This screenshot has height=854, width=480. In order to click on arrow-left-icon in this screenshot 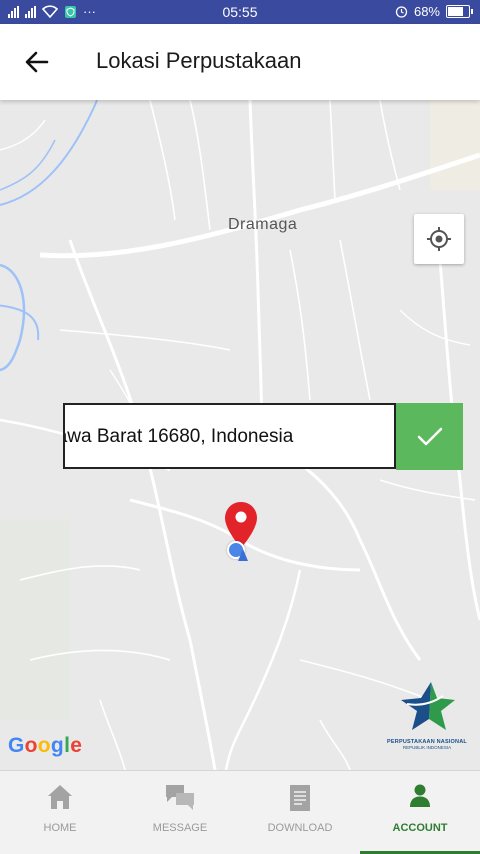, I will do `click(37, 62)`.